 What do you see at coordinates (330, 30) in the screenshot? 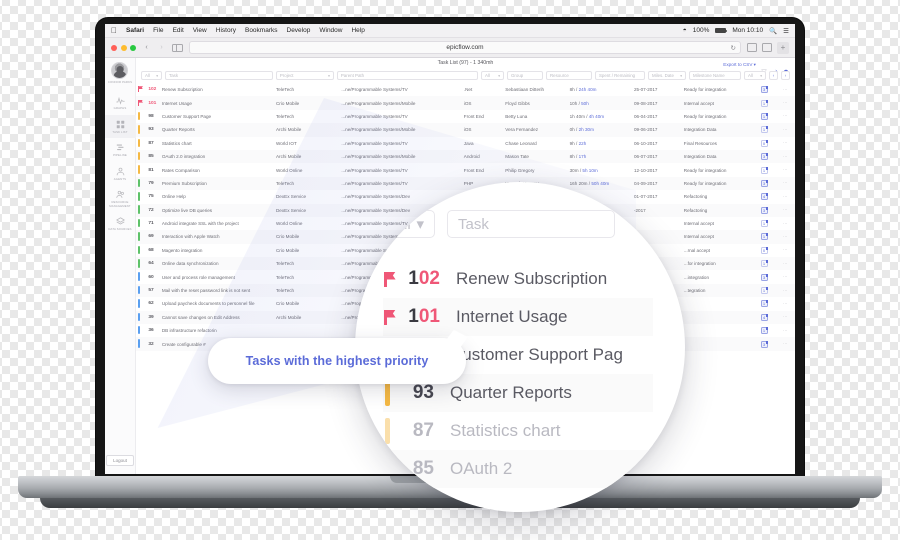
I see `menu-item-window: Window` at bounding box center [330, 30].